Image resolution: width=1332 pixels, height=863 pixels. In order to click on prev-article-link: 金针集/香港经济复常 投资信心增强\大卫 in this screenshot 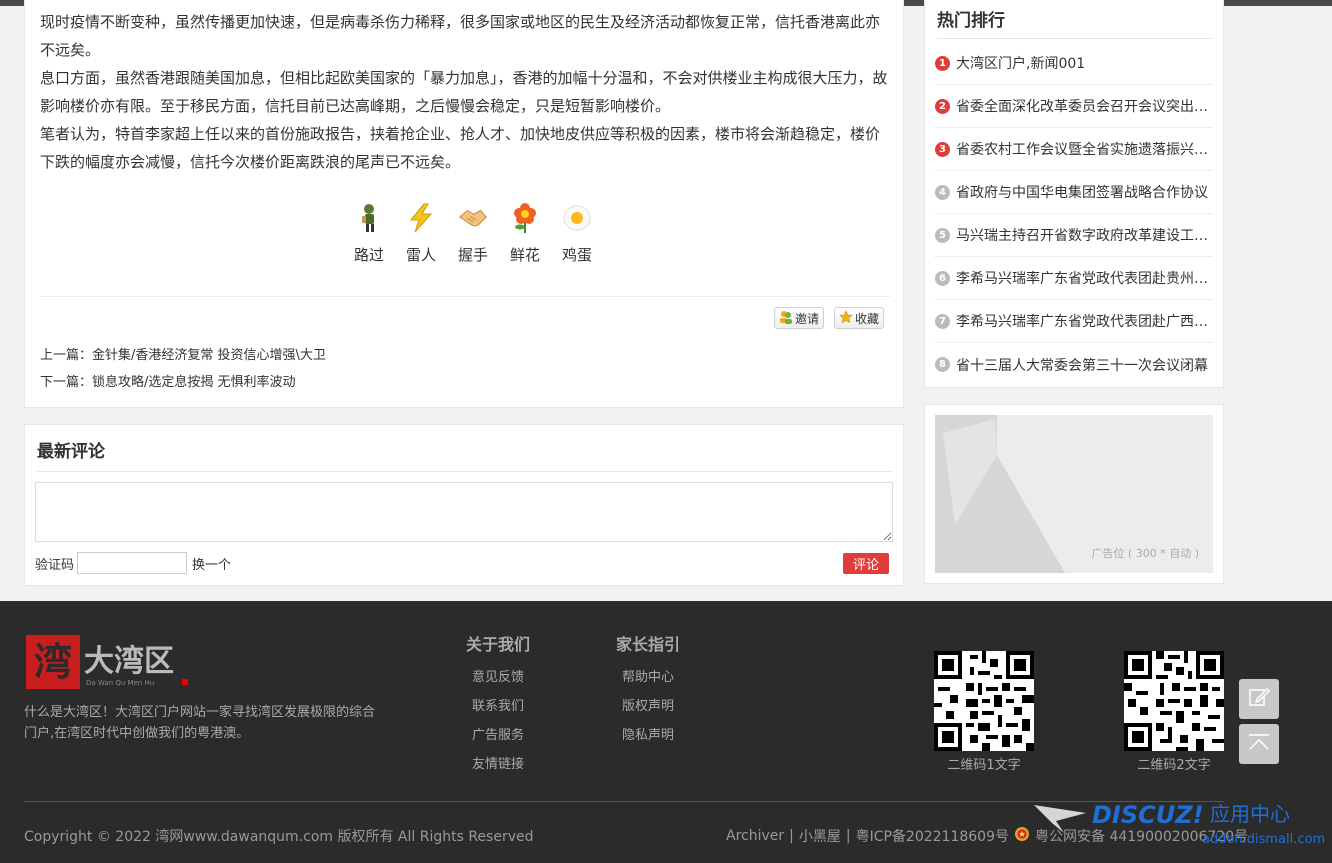, I will do `click(209, 355)`.